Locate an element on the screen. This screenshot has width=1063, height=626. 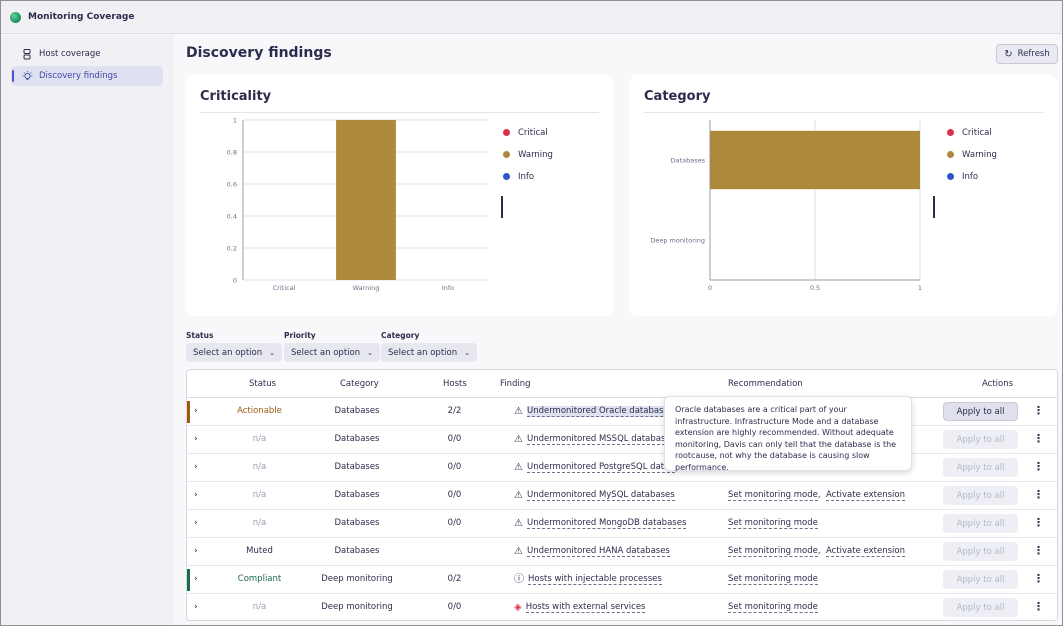
col-actions: Actions is located at coordinates (997, 384).